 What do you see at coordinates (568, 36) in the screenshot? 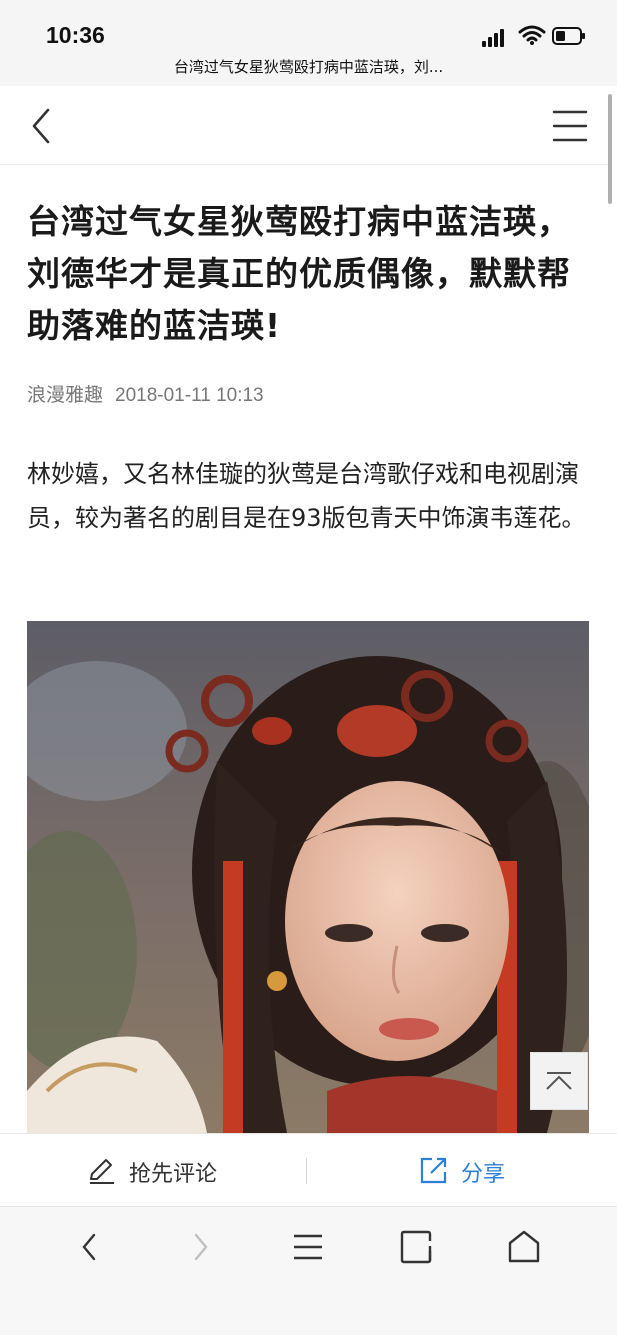
I see `battery-icon` at bounding box center [568, 36].